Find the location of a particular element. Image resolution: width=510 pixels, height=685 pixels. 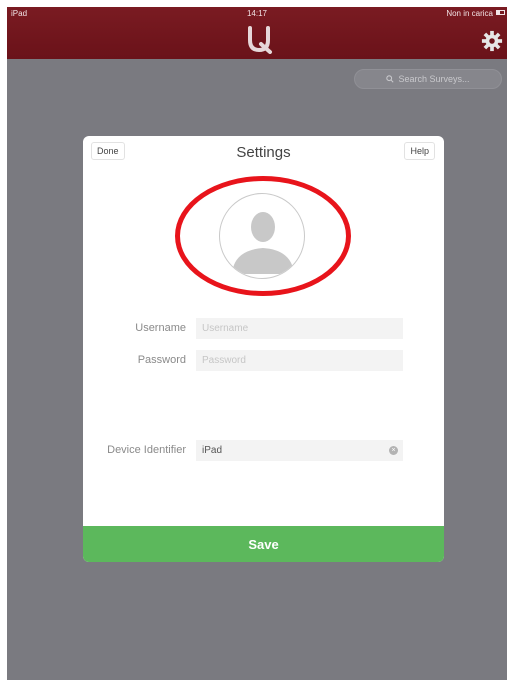

device-identifier-value: iPad is located at coordinates (212, 450).